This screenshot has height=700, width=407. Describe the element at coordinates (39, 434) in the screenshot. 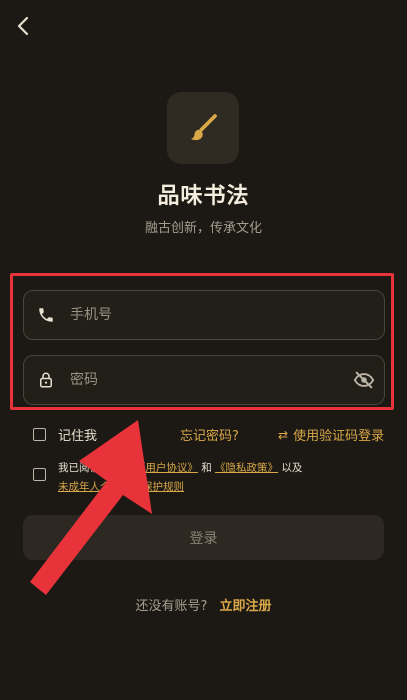

I see `remember-checkbox` at that location.